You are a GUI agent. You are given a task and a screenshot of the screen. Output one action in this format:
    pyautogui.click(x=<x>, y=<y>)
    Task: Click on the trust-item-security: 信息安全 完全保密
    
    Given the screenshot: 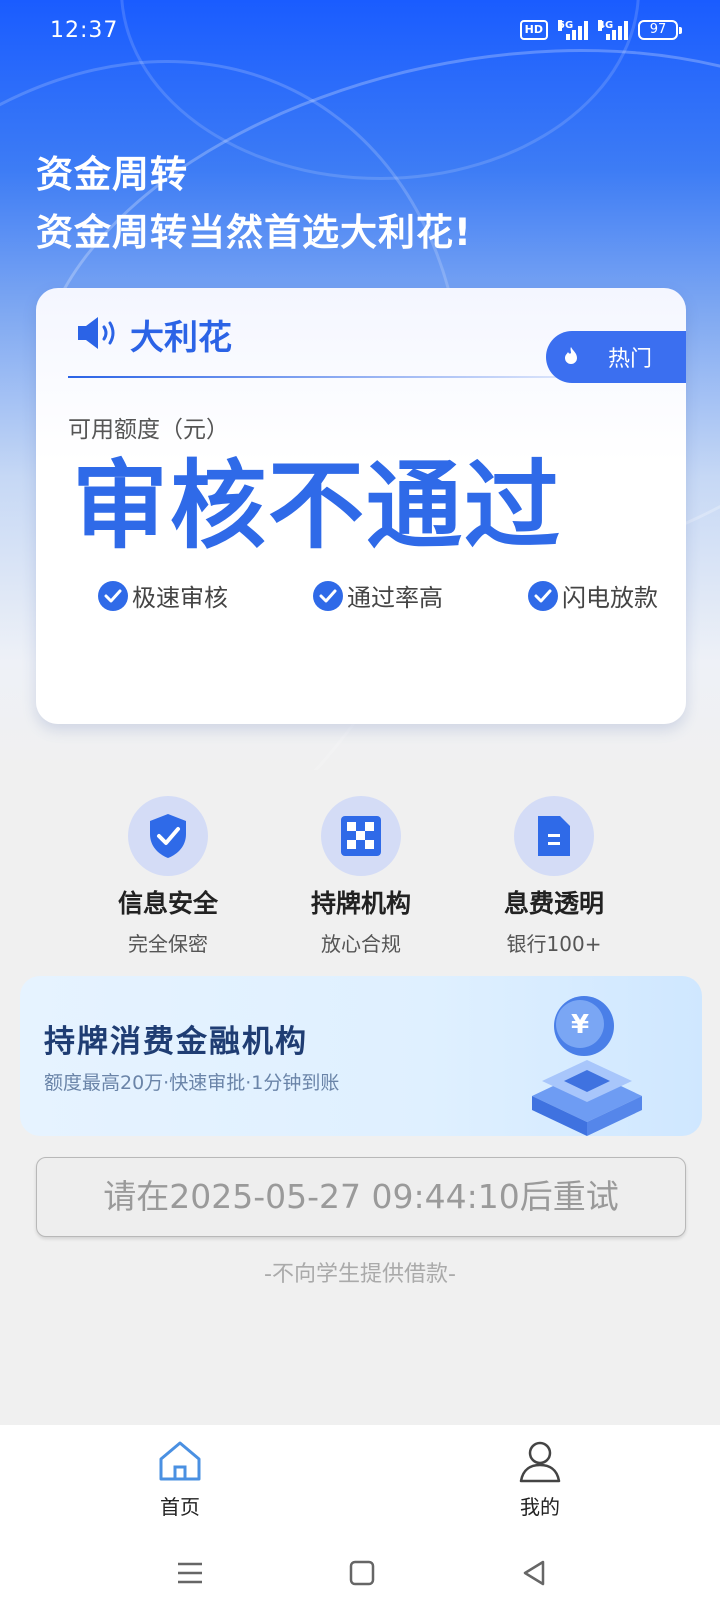 What is the action you would take?
    pyautogui.click(x=168, y=876)
    